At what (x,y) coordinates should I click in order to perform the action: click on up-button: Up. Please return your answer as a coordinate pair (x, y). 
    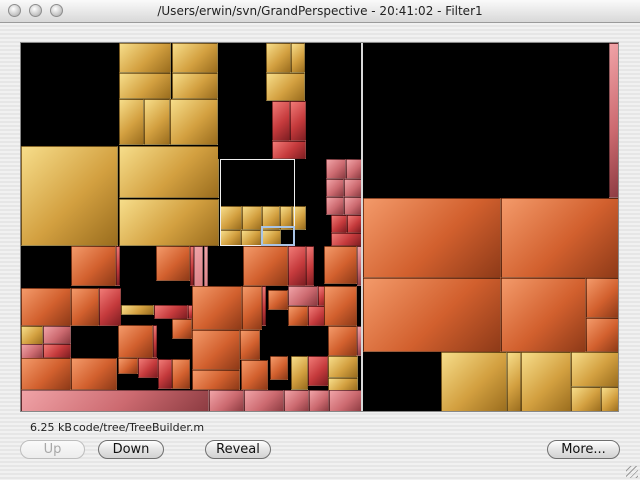
    Looking at the image, I should click on (52, 449).